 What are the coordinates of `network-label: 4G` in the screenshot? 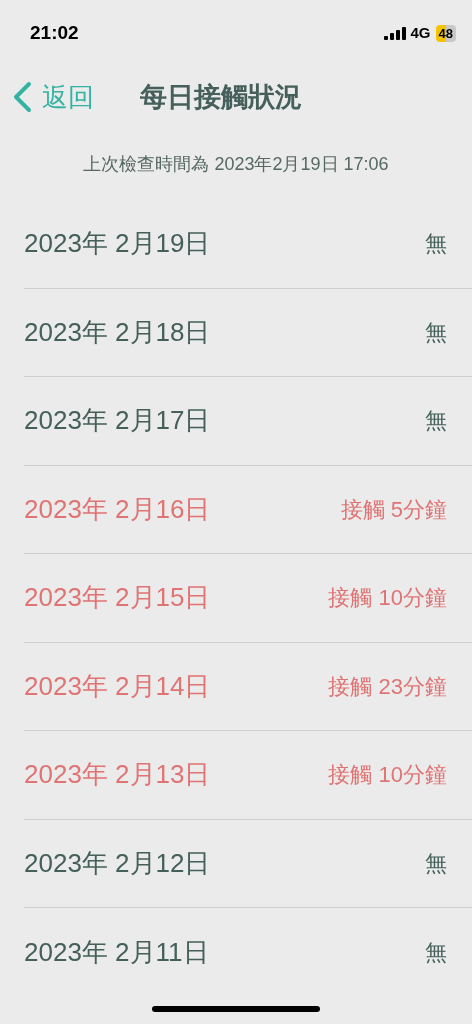 It's located at (420, 32).